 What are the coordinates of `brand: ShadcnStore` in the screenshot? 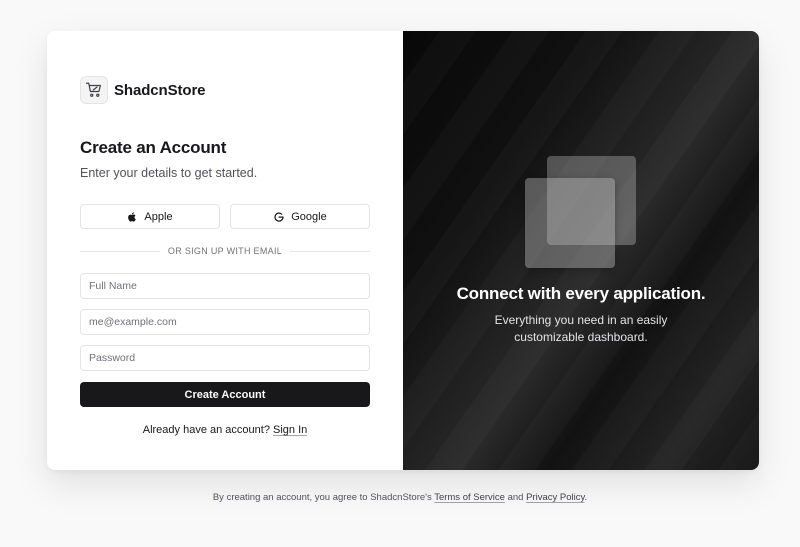 It's located at (143, 90).